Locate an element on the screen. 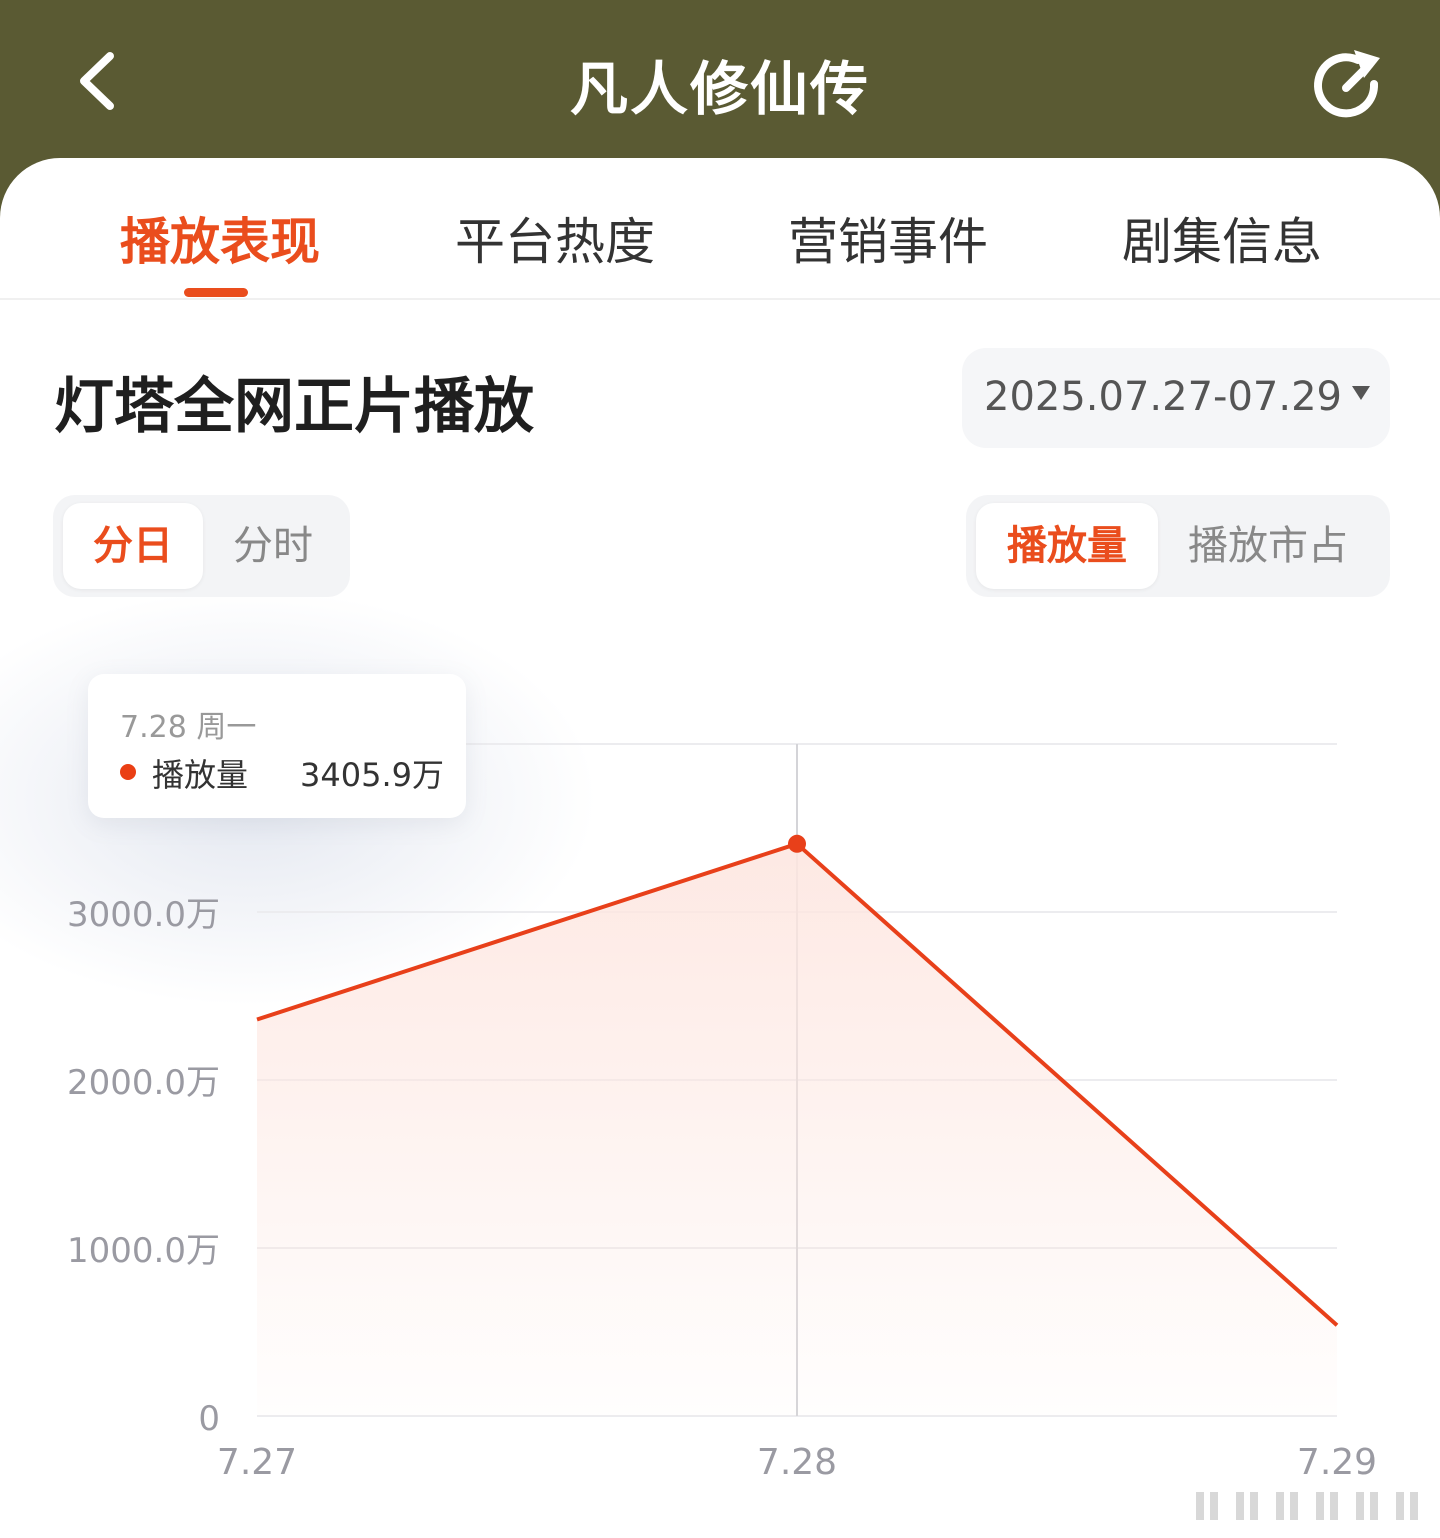  top-bar: 凡人修仙传 is located at coordinates (720, 85).